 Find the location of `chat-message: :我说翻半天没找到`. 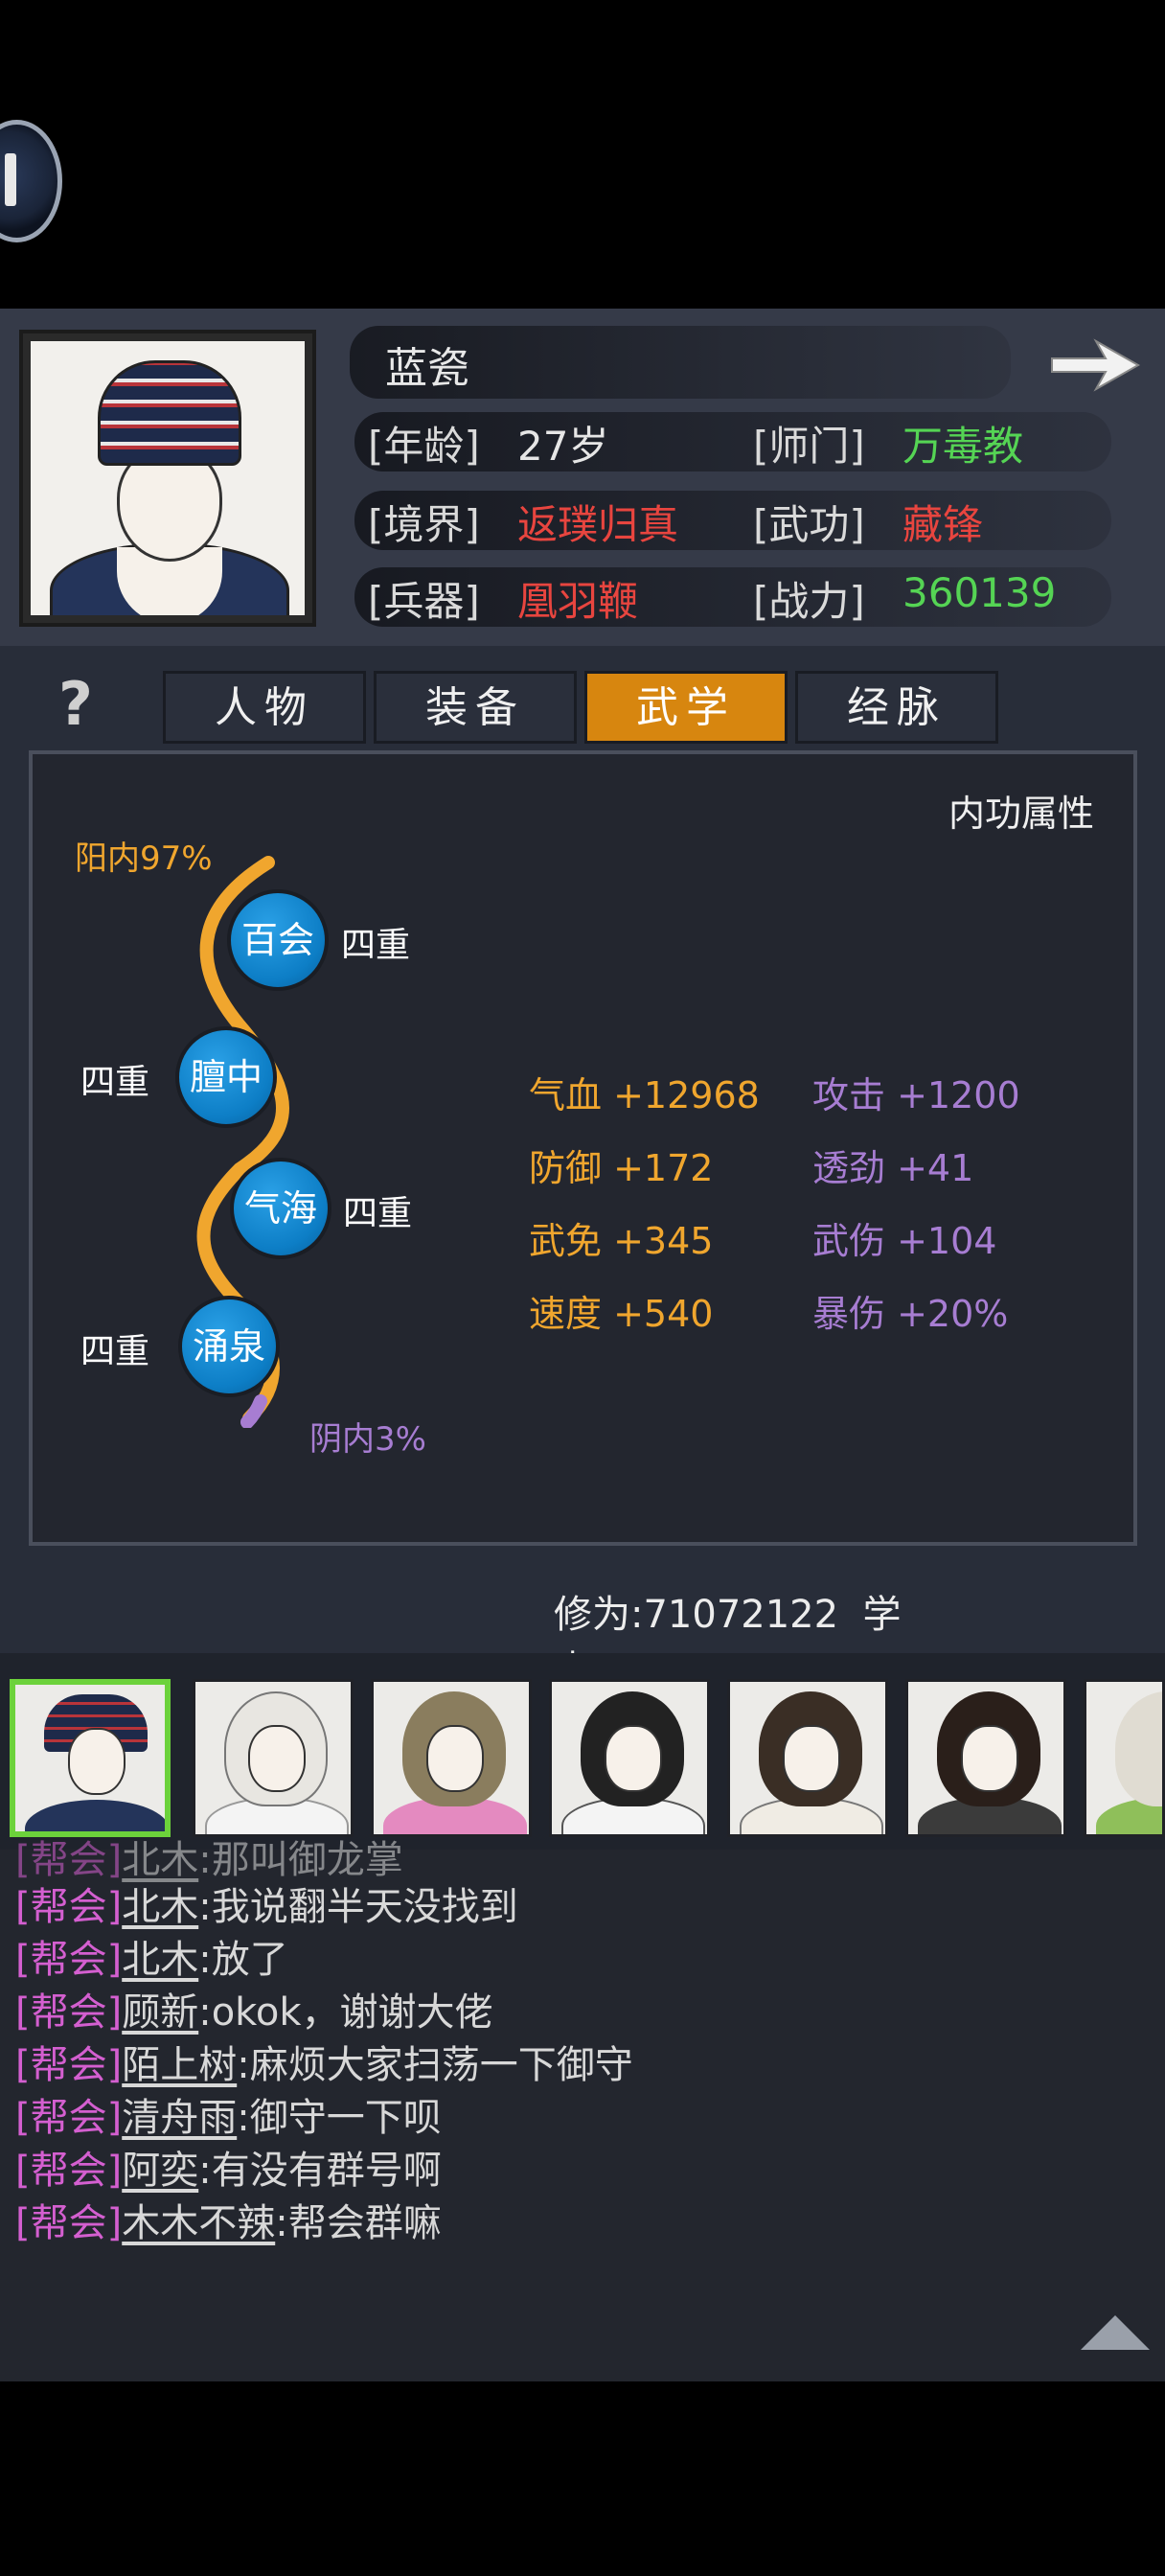

chat-message: :我说翻半天没找到 is located at coordinates (358, 1907).